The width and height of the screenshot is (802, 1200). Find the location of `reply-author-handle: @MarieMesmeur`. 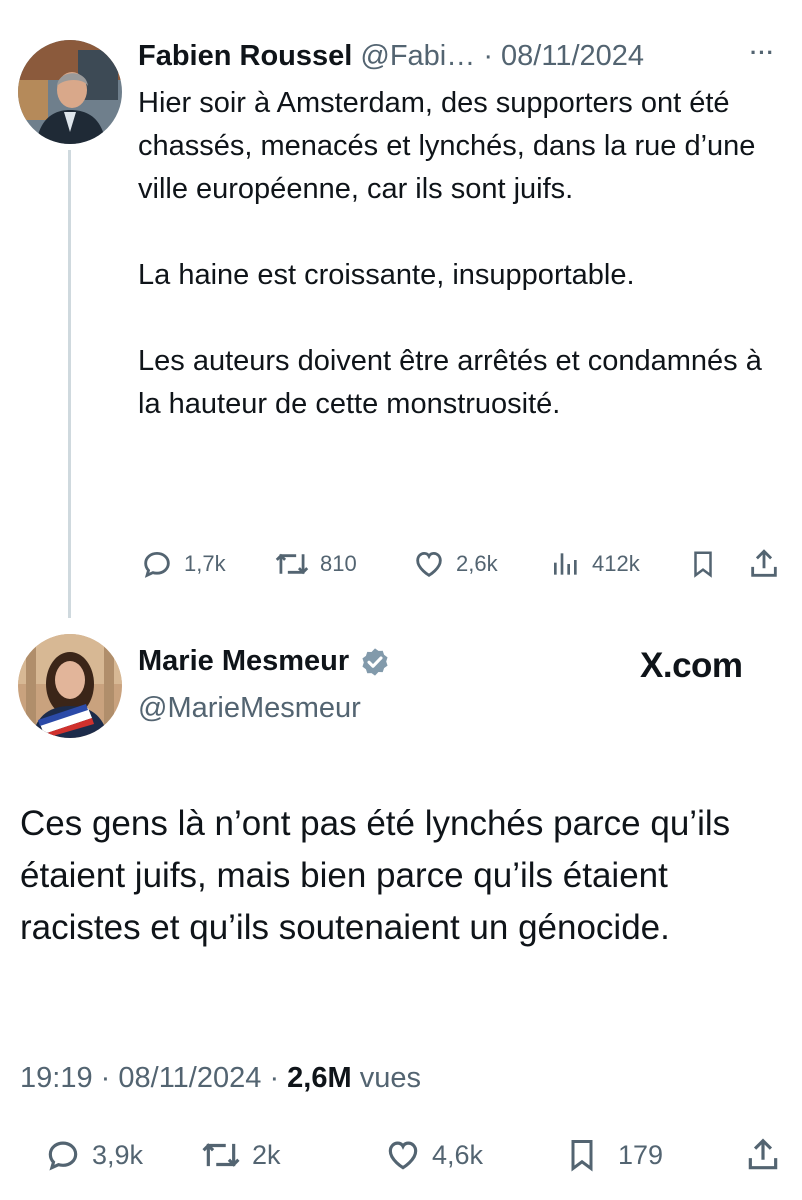

reply-author-handle: @MarieMesmeur is located at coordinates (249, 708).